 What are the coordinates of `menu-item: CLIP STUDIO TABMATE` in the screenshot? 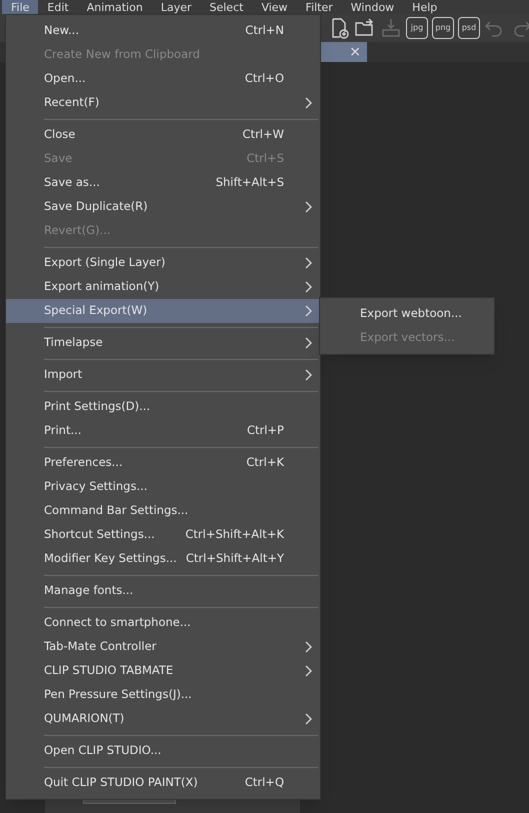 It's located at (163, 671).